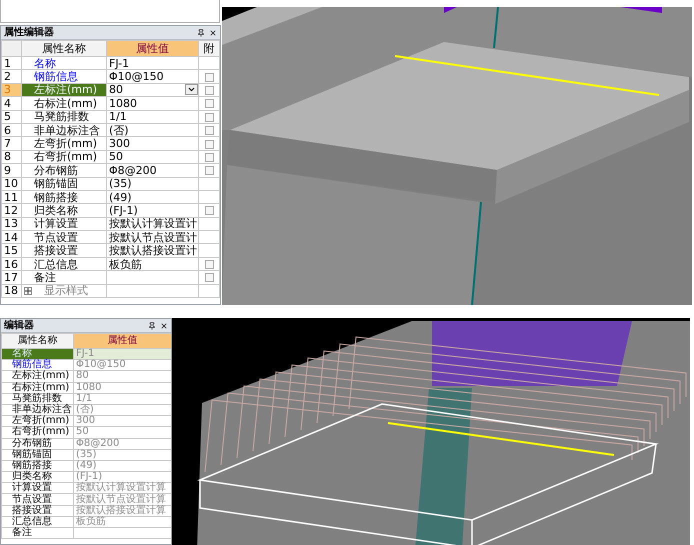 This screenshot has height=545, width=694. Describe the element at coordinates (152, 211) in the screenshot. I see `property-value-cell: (FJ-1)` at that location.